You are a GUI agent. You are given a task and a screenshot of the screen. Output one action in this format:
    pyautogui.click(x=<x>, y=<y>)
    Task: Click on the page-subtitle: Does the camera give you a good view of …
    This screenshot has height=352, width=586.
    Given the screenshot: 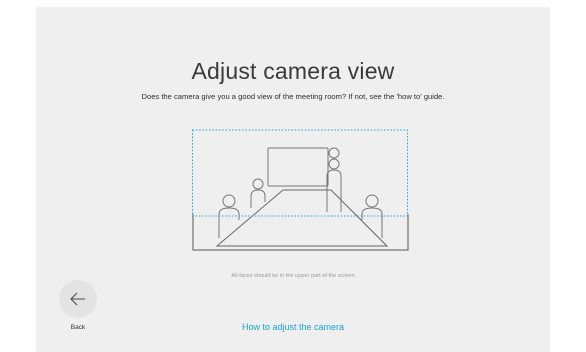 What is the action you would take?
    pyautogui.click(x=293, y=96)
    